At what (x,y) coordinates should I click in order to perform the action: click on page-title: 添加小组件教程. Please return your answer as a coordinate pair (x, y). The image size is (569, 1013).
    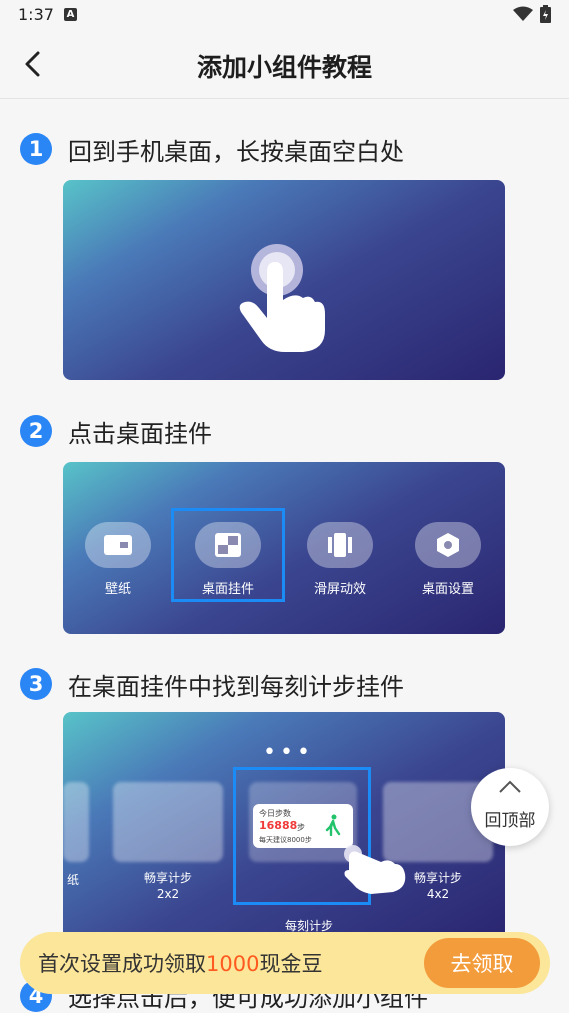
    Looking at the image, I should click on (284, 67).